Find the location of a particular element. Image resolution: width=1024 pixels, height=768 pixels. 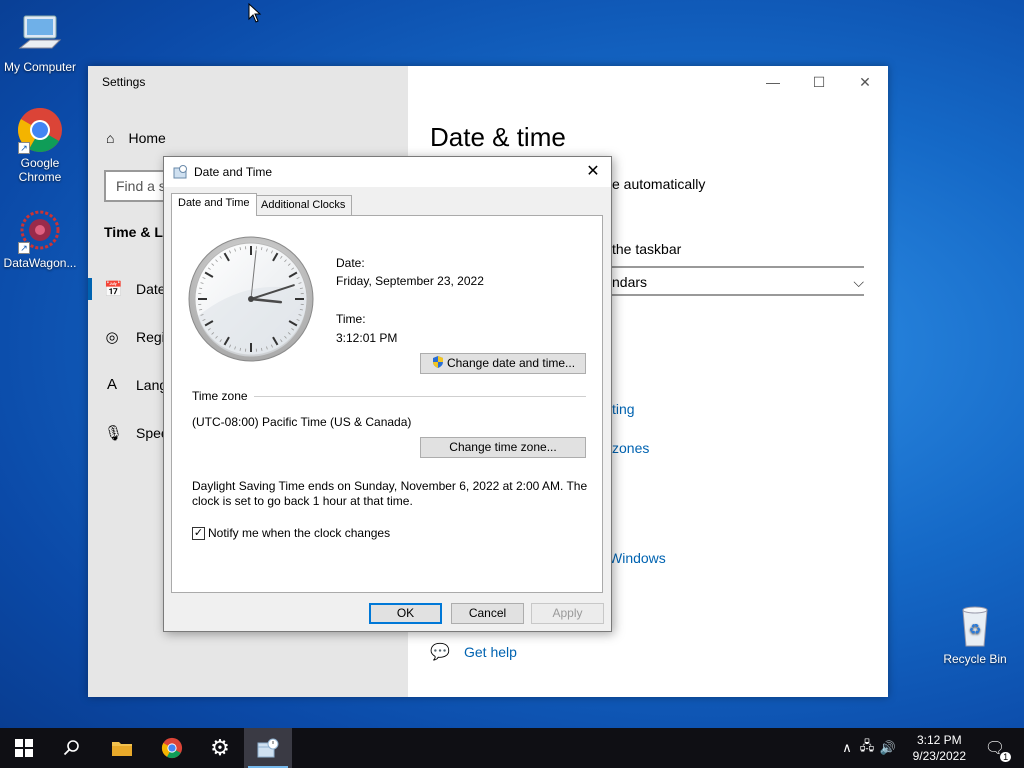

calendar-icon: 📅 is located at coordinates (113, 289).